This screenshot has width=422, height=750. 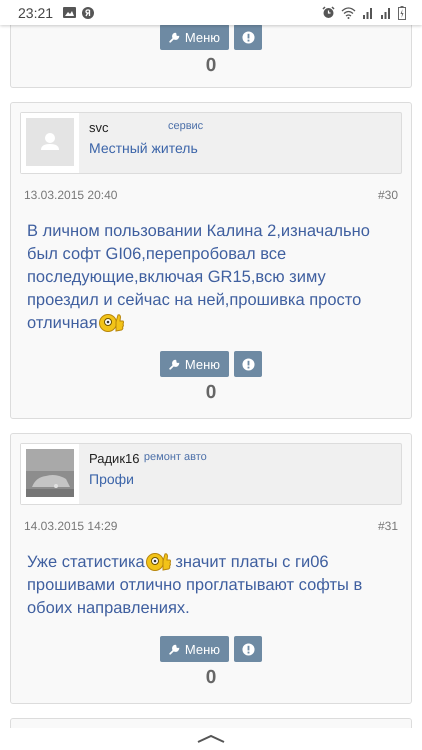 I want to click on username: Радик16, so click(x=114, y=458).